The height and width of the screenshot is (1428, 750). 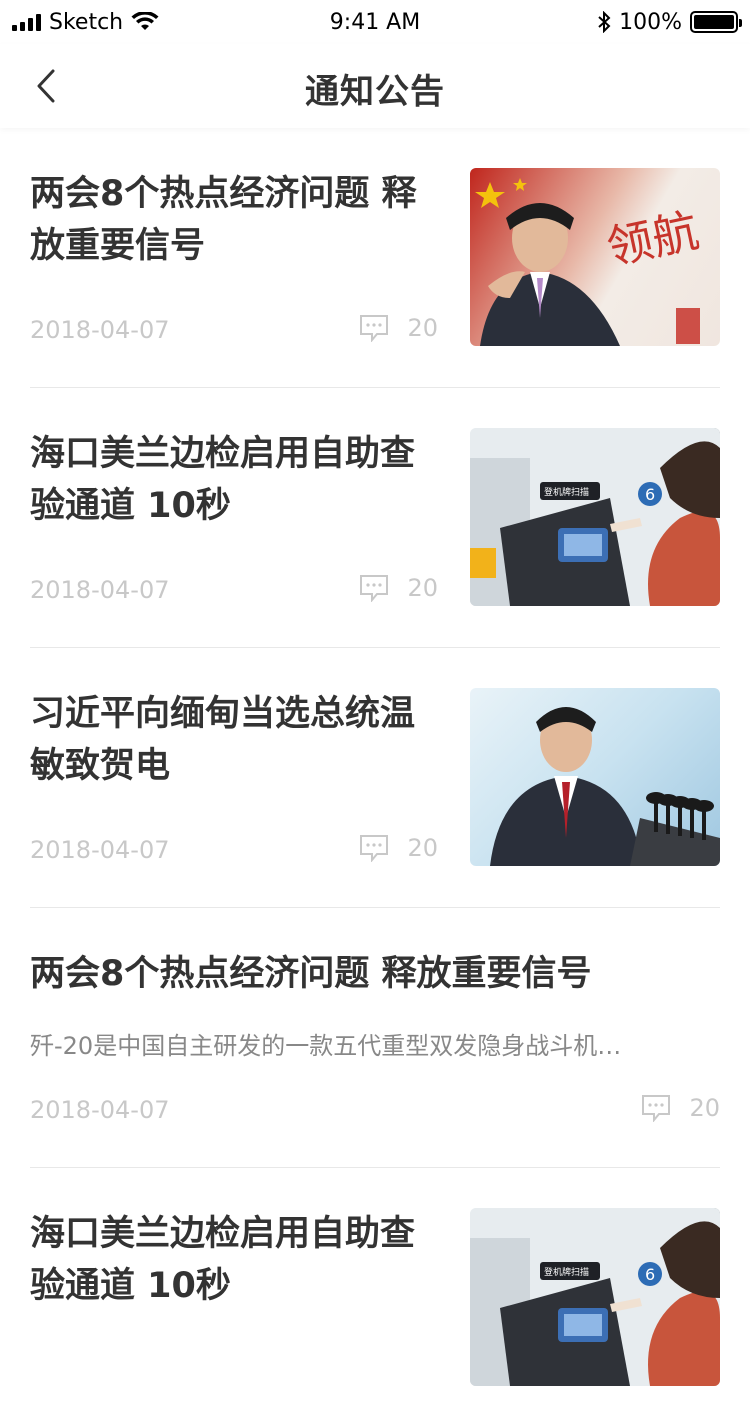 I want to click on page-title: 通知公告, so click(x=375, y=92).